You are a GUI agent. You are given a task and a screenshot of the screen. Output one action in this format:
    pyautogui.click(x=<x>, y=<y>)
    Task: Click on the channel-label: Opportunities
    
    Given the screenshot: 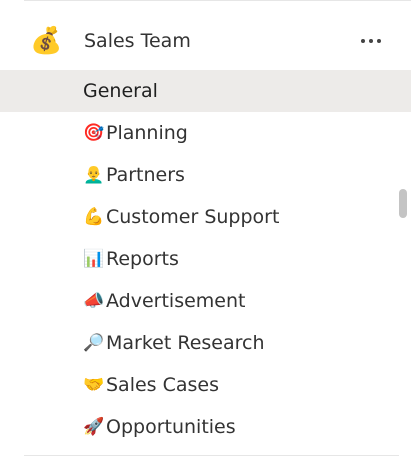 What is the action you would take?
    pyautogui.click(x=171, y=427)
    